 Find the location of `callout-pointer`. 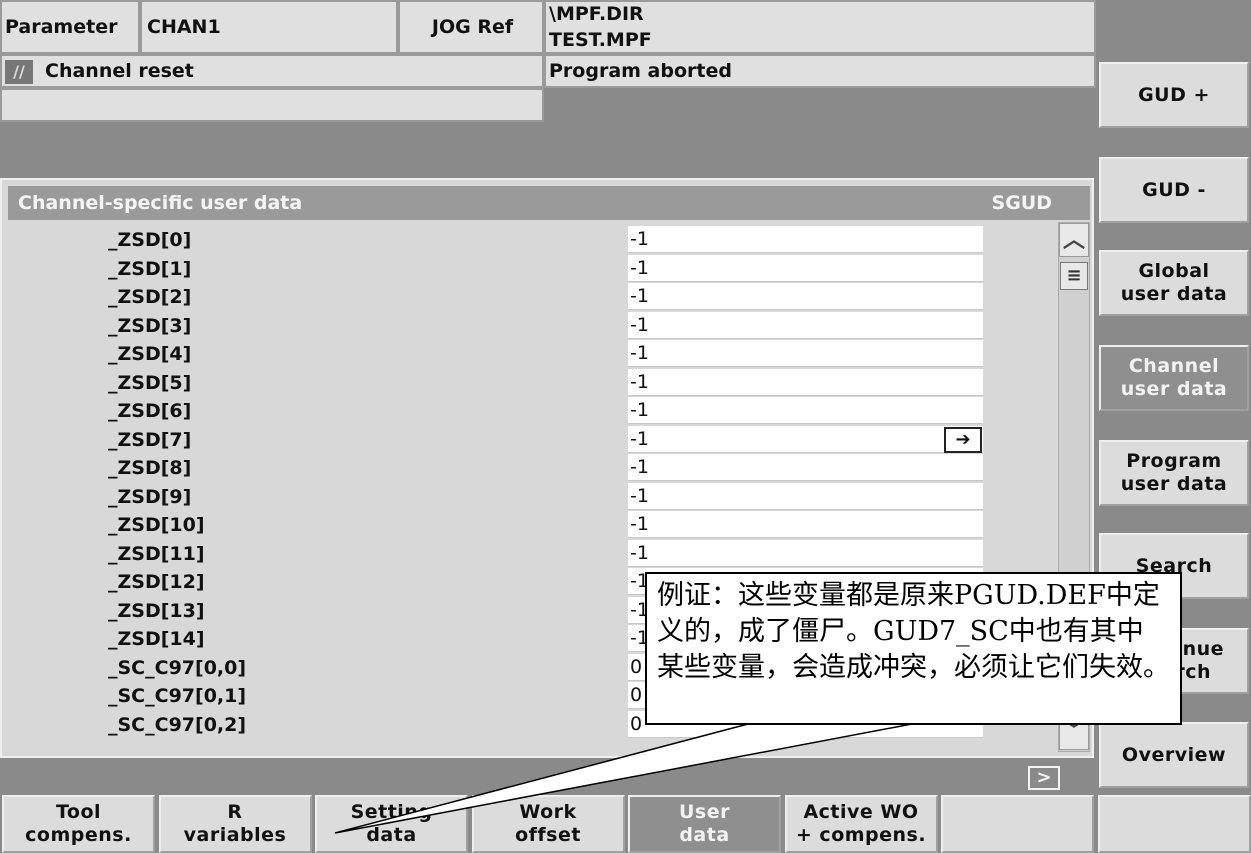

callout-pointer is located at coordinates (623, 778).